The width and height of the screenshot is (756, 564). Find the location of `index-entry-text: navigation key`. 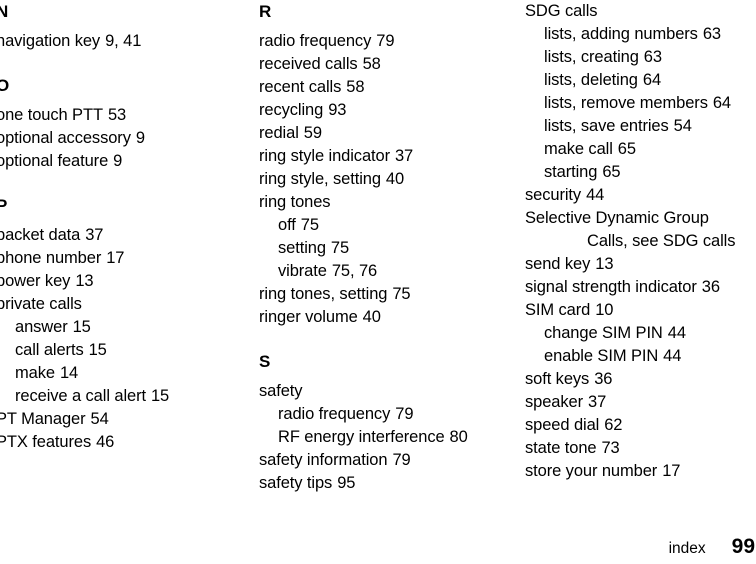

index-entry-text: navigation key is located at coordinates (50, 41).